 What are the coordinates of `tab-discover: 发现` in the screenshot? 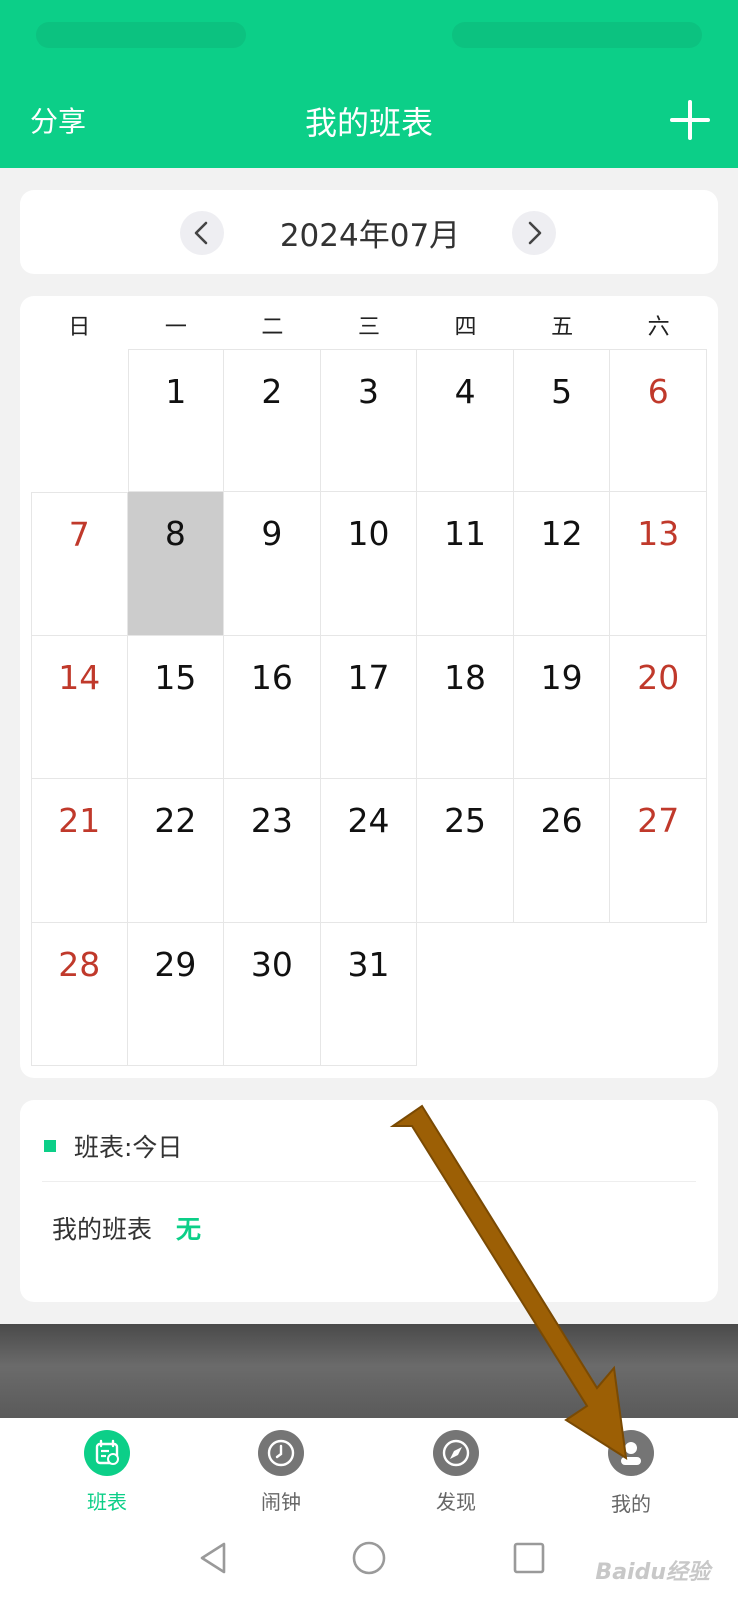 It's located at (456, 1472).